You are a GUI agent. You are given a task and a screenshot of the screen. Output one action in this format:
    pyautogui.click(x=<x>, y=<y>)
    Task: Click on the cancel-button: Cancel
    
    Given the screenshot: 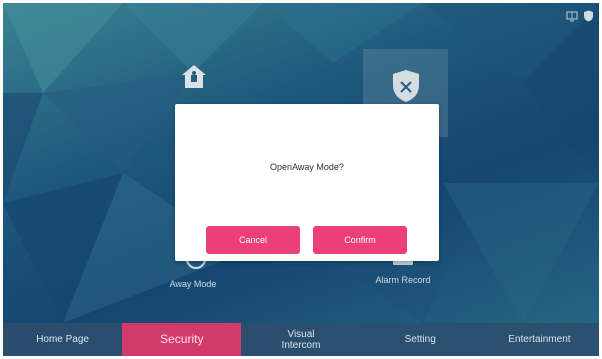 What is the action you would take?
    pyautogui.click(x=253, y=240)
    